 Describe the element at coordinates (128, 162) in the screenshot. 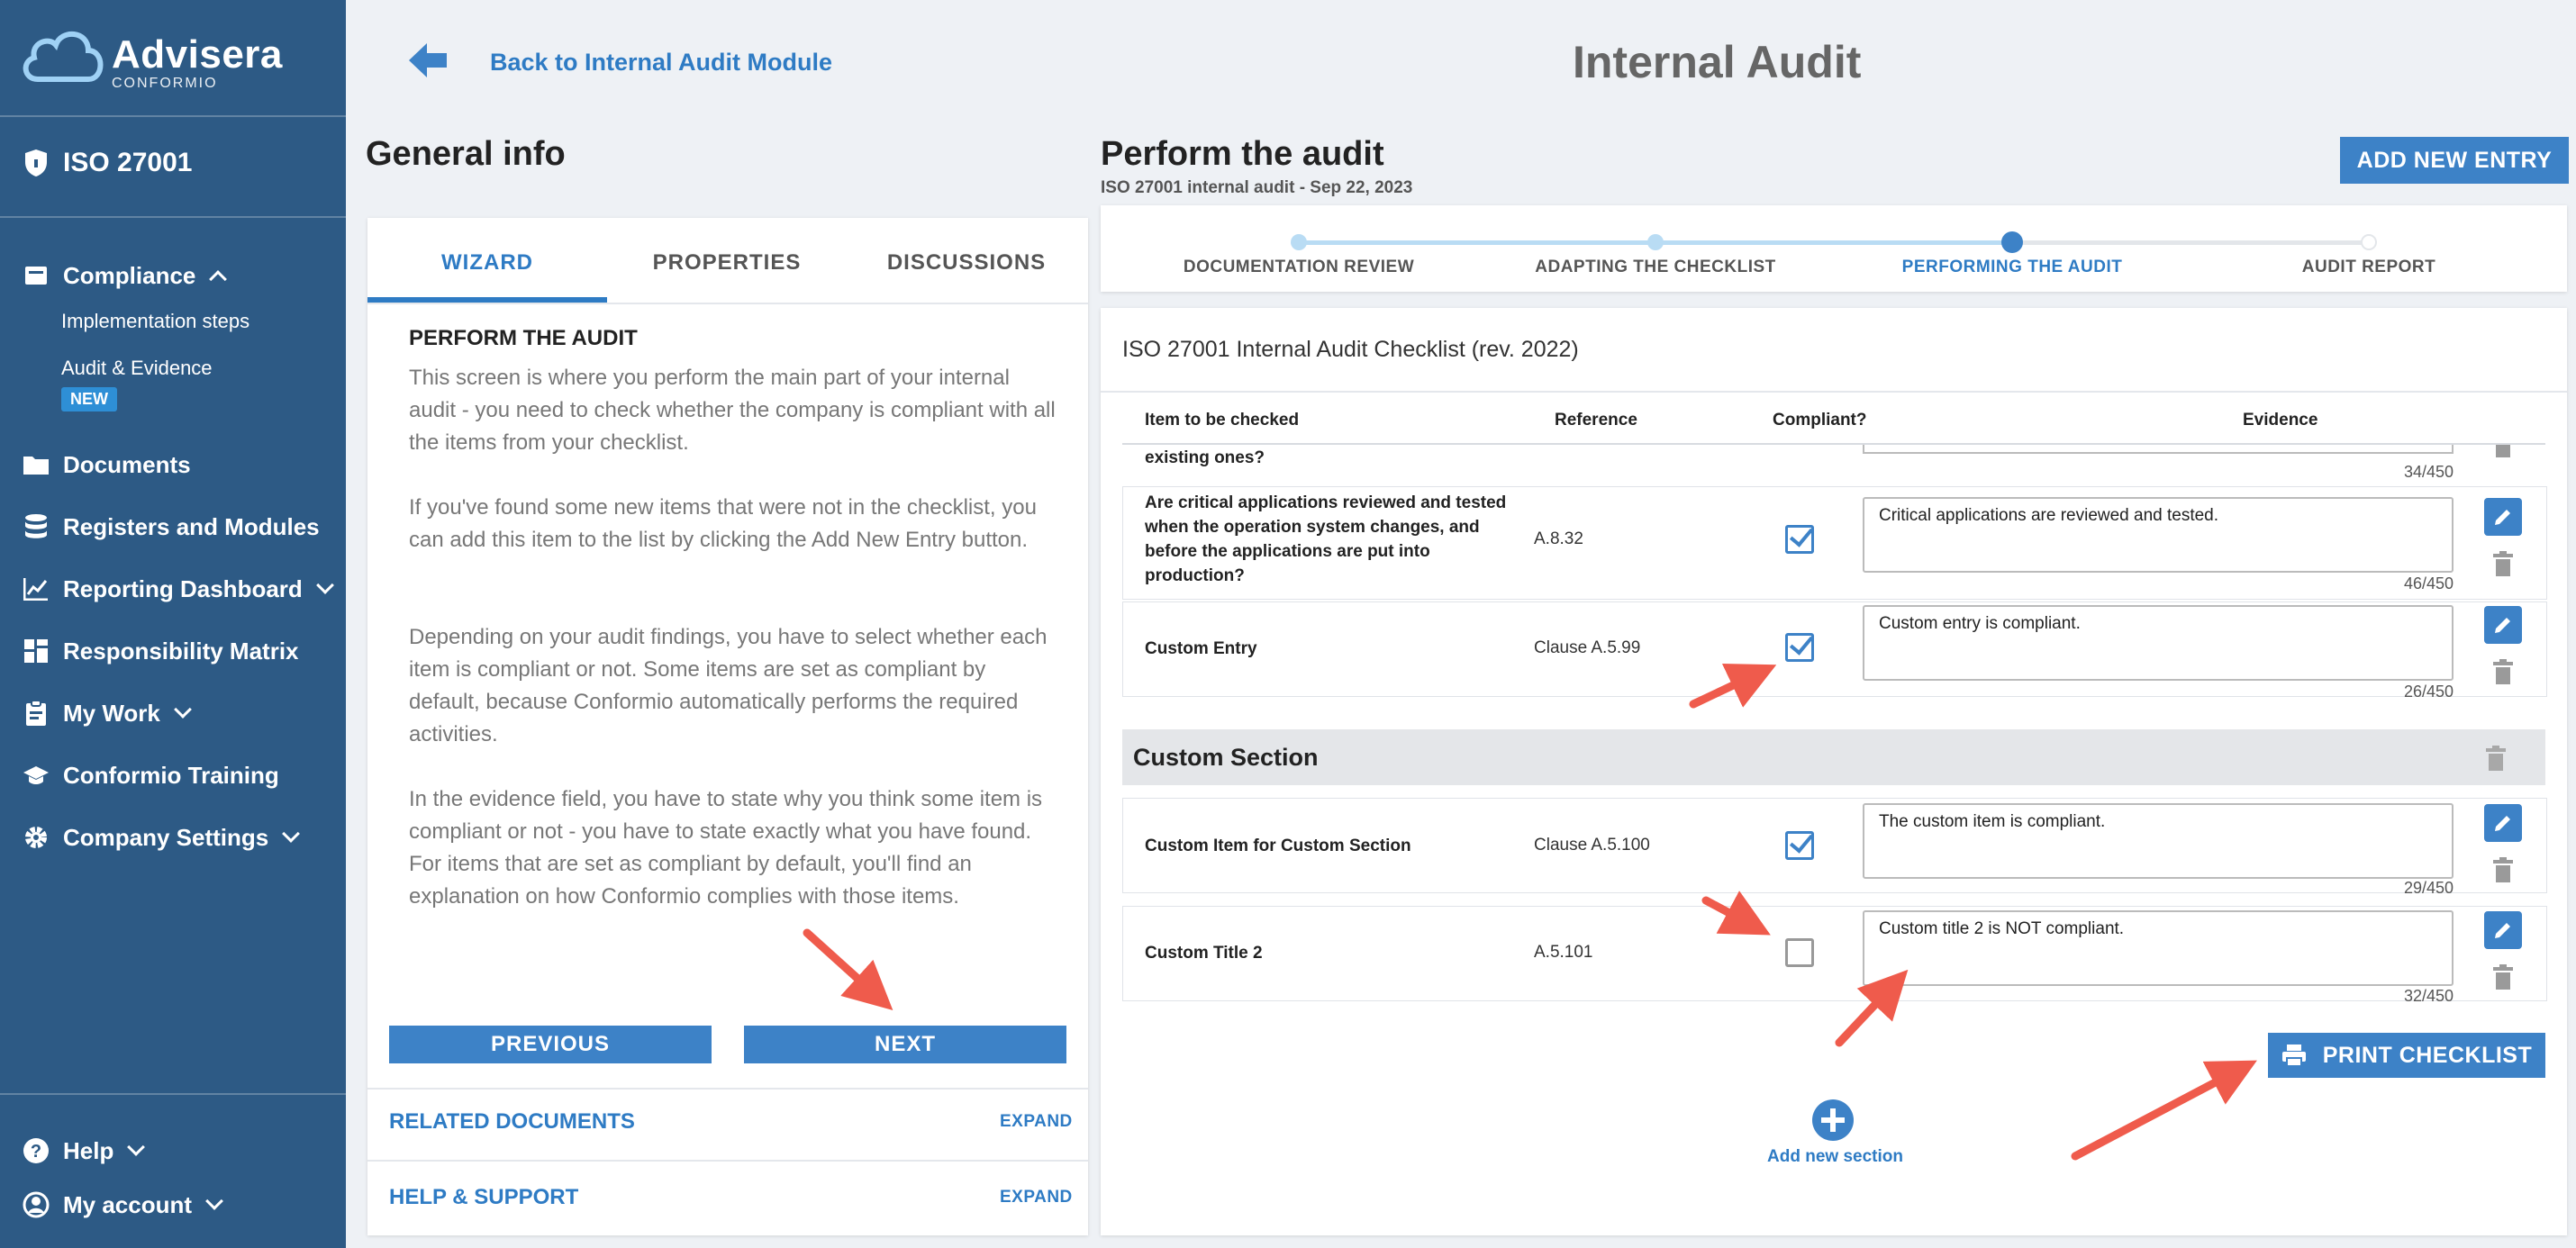

I see `sidebar-standard-label: ISO 27001` at that location.